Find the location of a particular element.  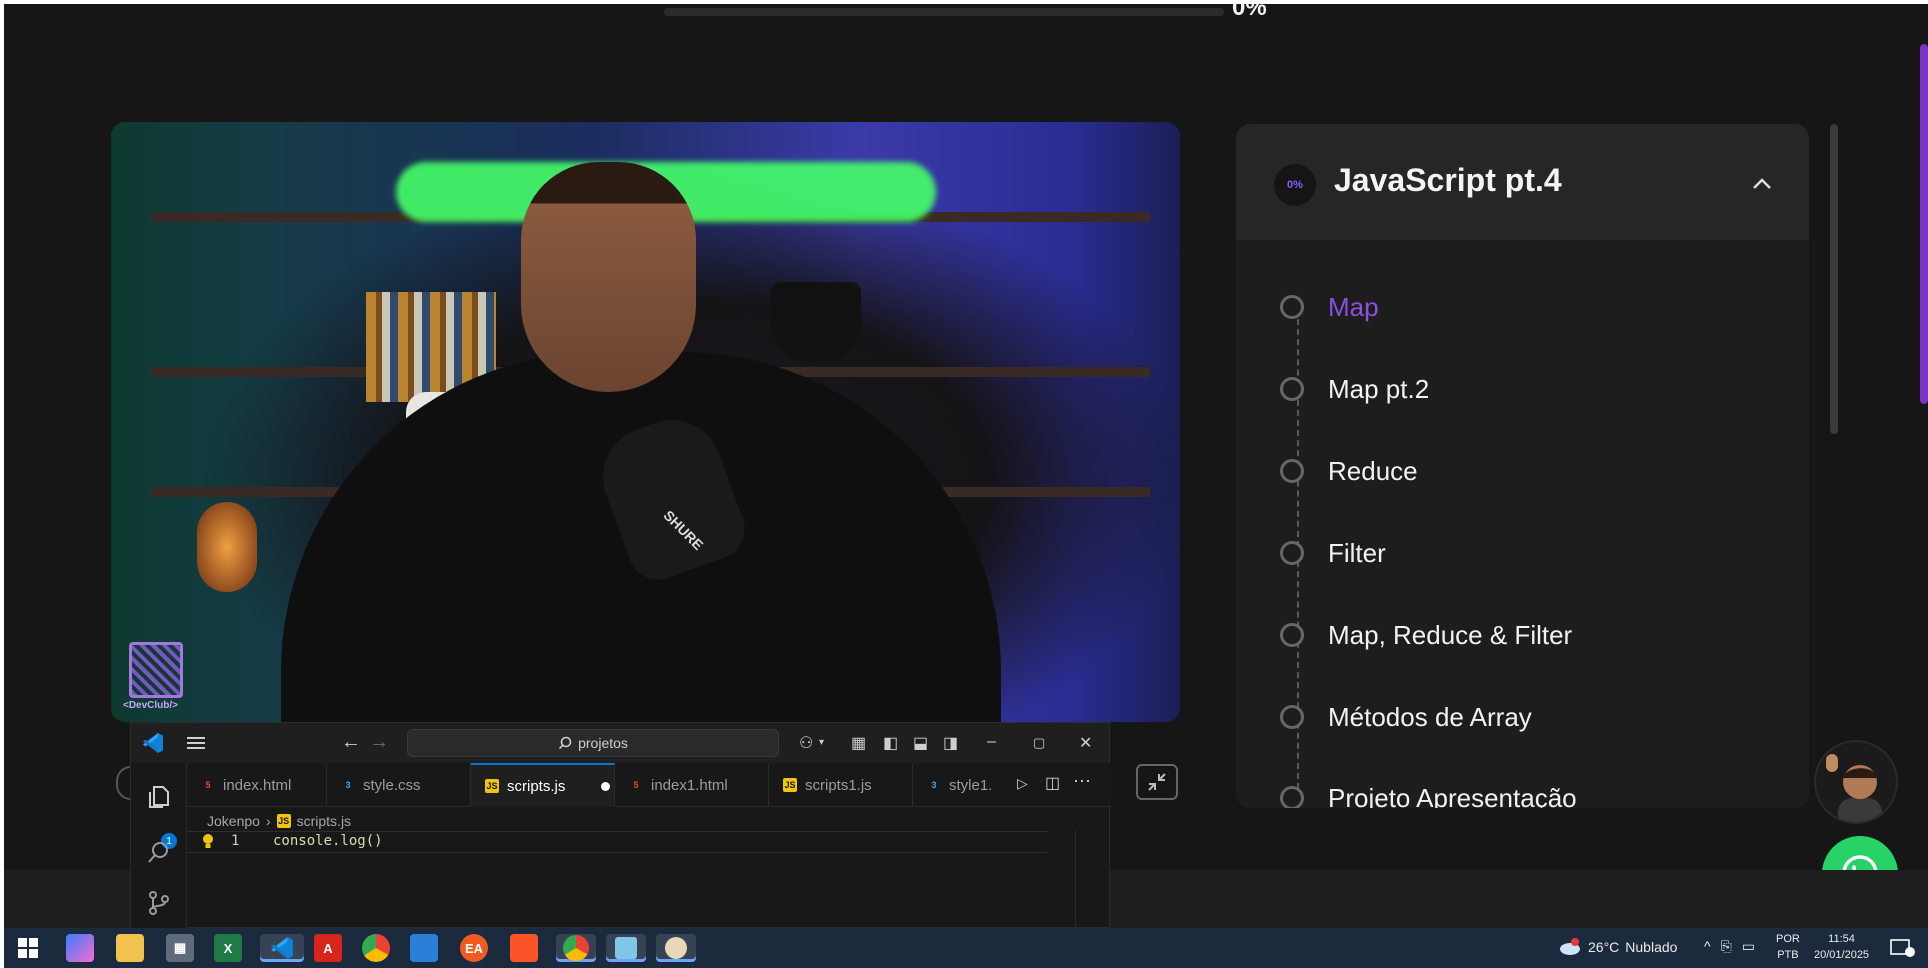

lesson-item: Métodos de Array is located at coordinates (1406, 717).